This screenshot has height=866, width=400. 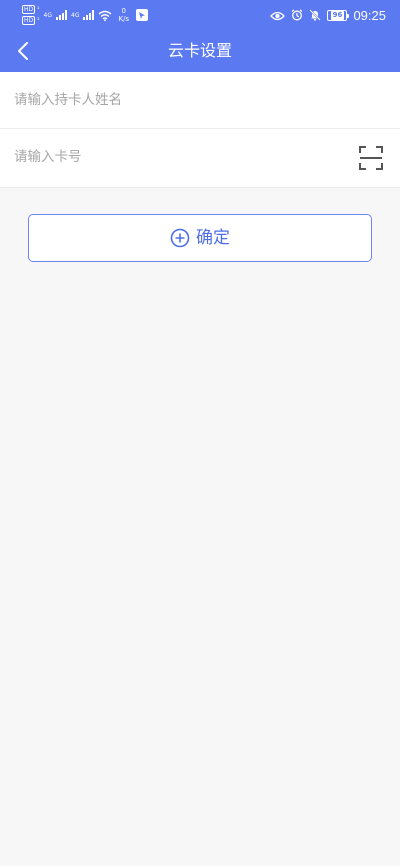 I want to click on card-number-input, so click(x=174, y=157).